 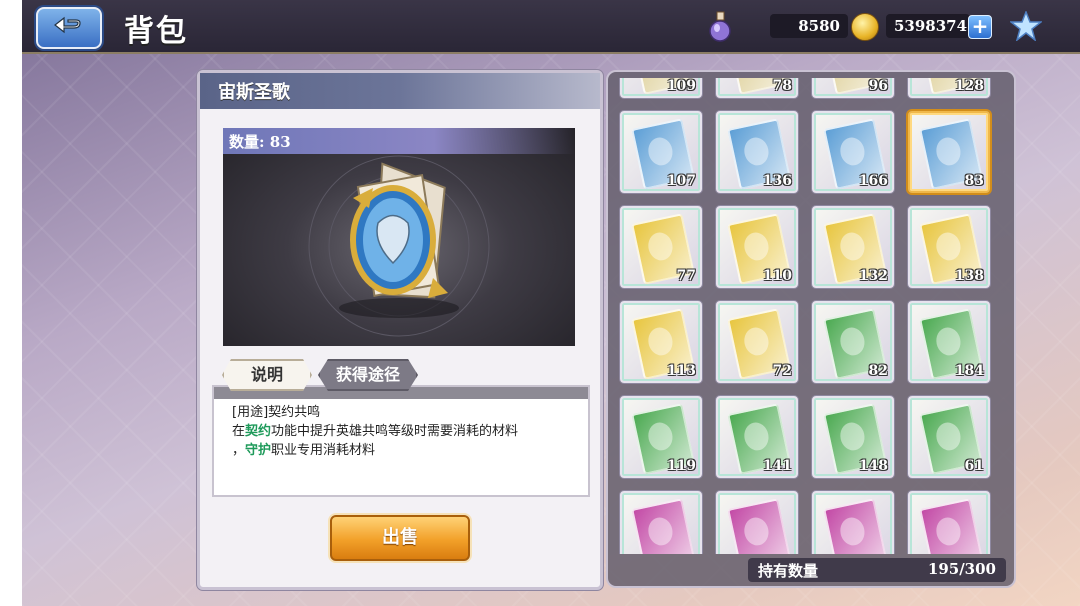 I want to click on slot-quantity: 119, so click(x=681, y=466).